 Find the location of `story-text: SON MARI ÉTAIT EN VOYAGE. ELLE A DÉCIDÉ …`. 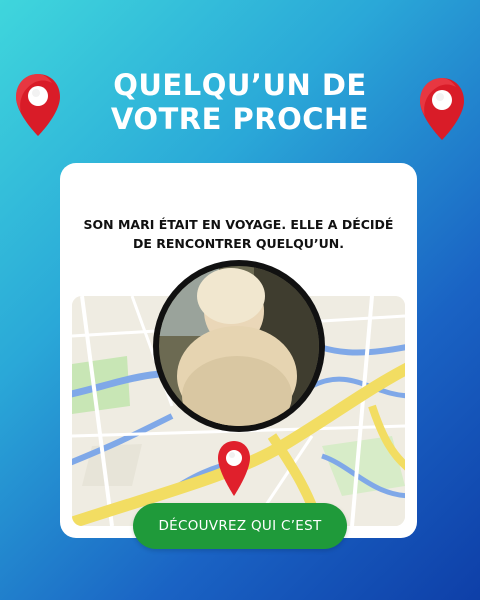

story-text: SON MARI ÉTAIT EN VOYAGE. ELLE A DÉCIDÉ … is located at coordinates (238, 234).